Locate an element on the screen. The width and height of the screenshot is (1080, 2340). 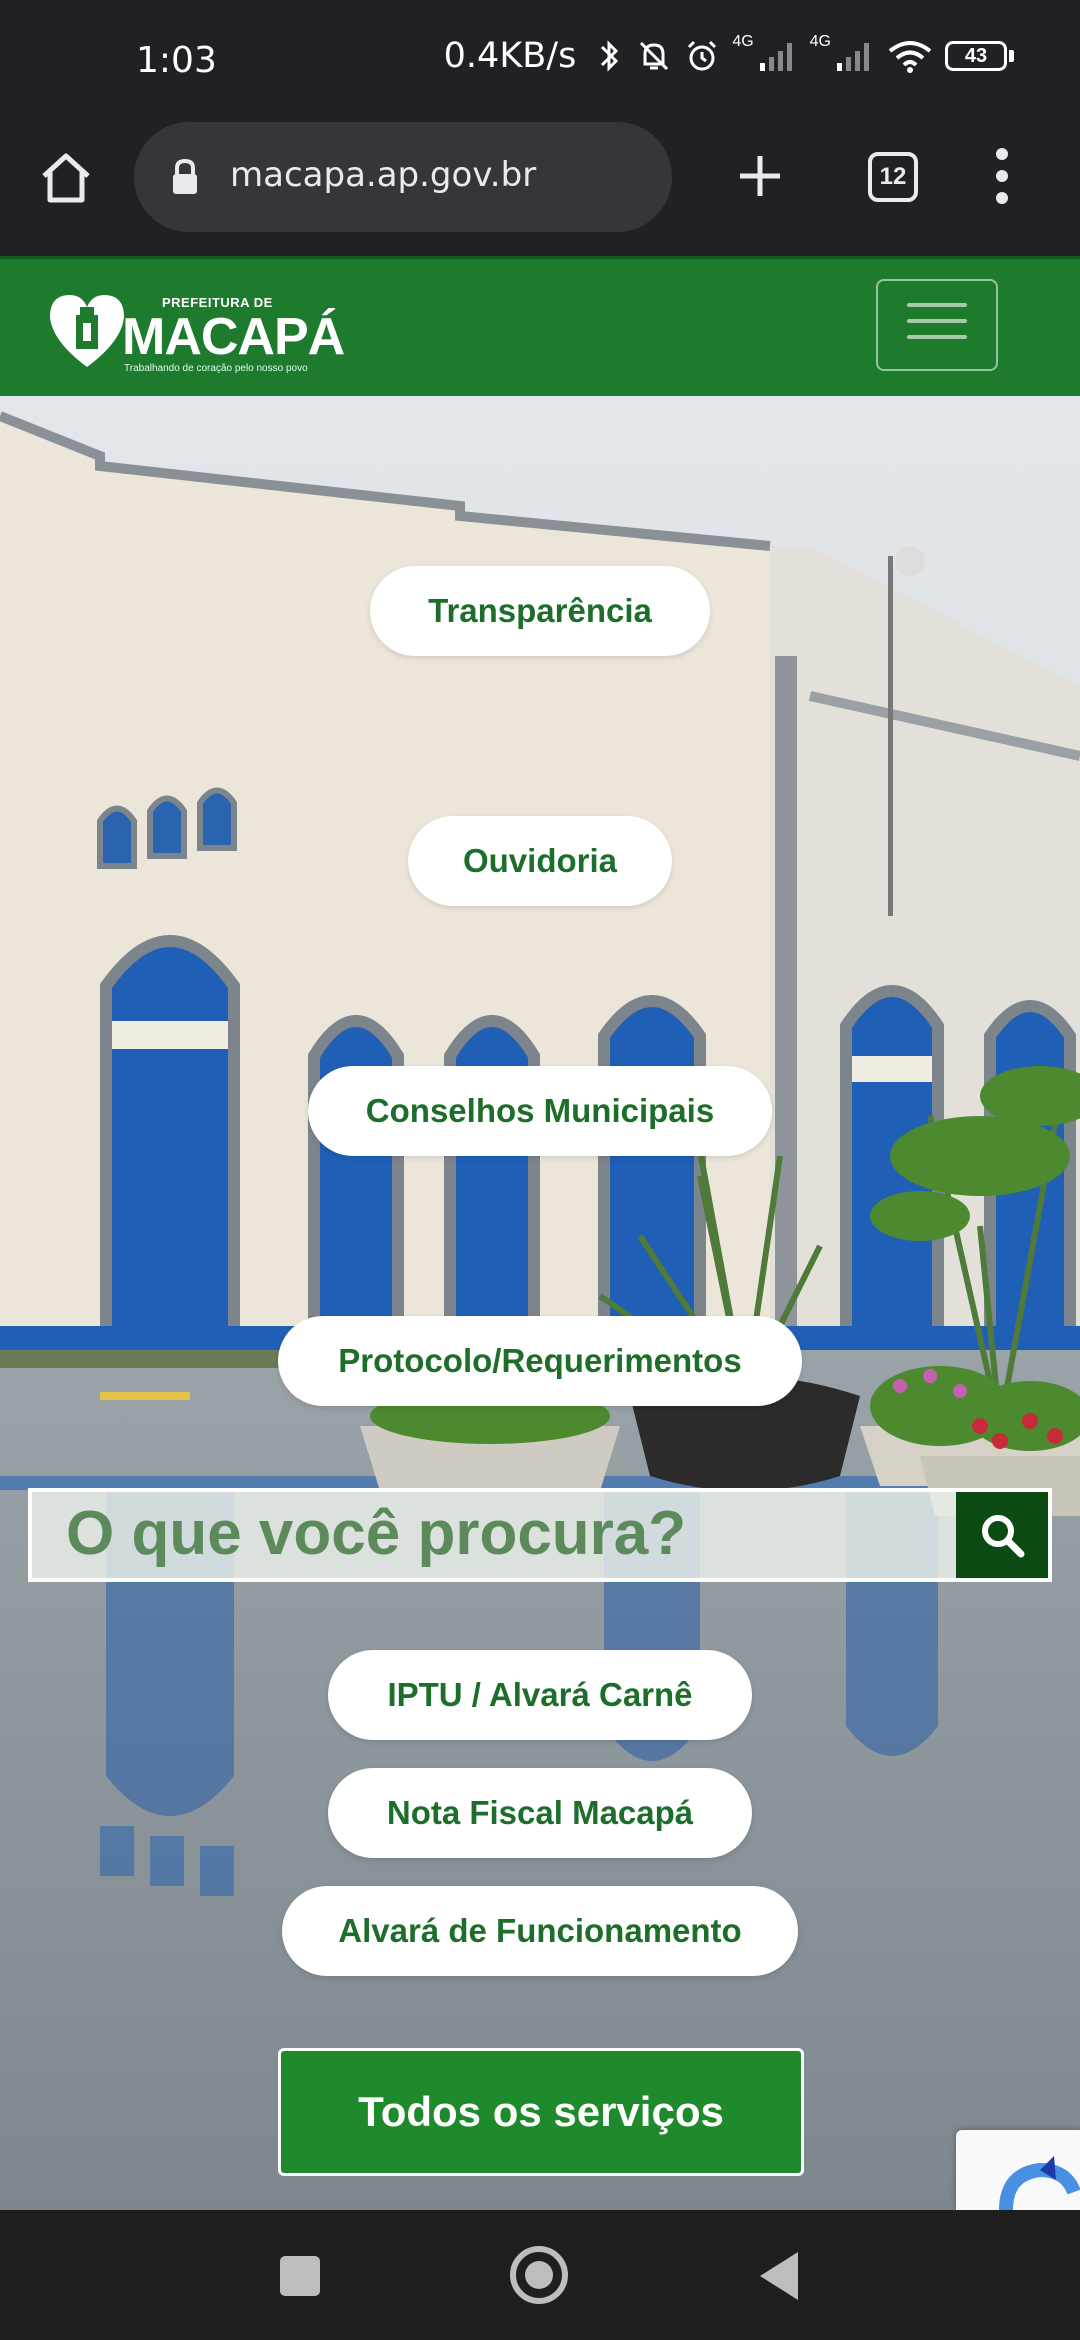
protocolo-requerimentos-link: Protocolo/Requerimentos is located at coordinates (540, 1361).